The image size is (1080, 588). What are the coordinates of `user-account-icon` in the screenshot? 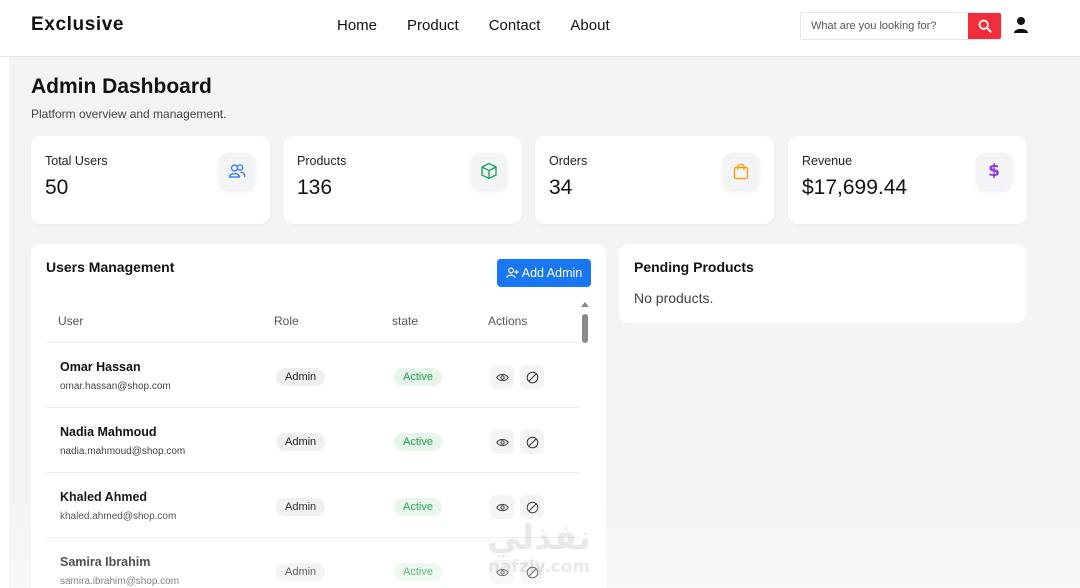 It's located at (1021, 25).